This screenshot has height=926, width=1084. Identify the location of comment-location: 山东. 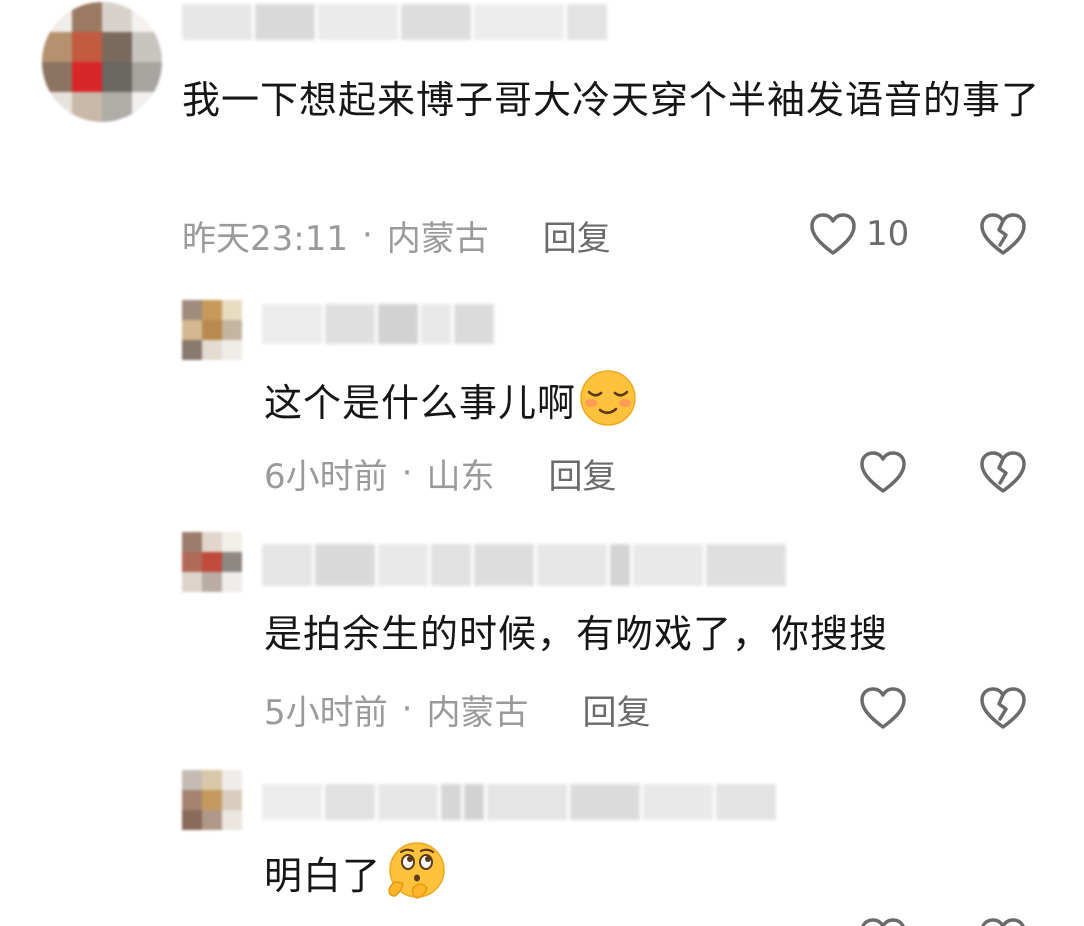
(460, 476).